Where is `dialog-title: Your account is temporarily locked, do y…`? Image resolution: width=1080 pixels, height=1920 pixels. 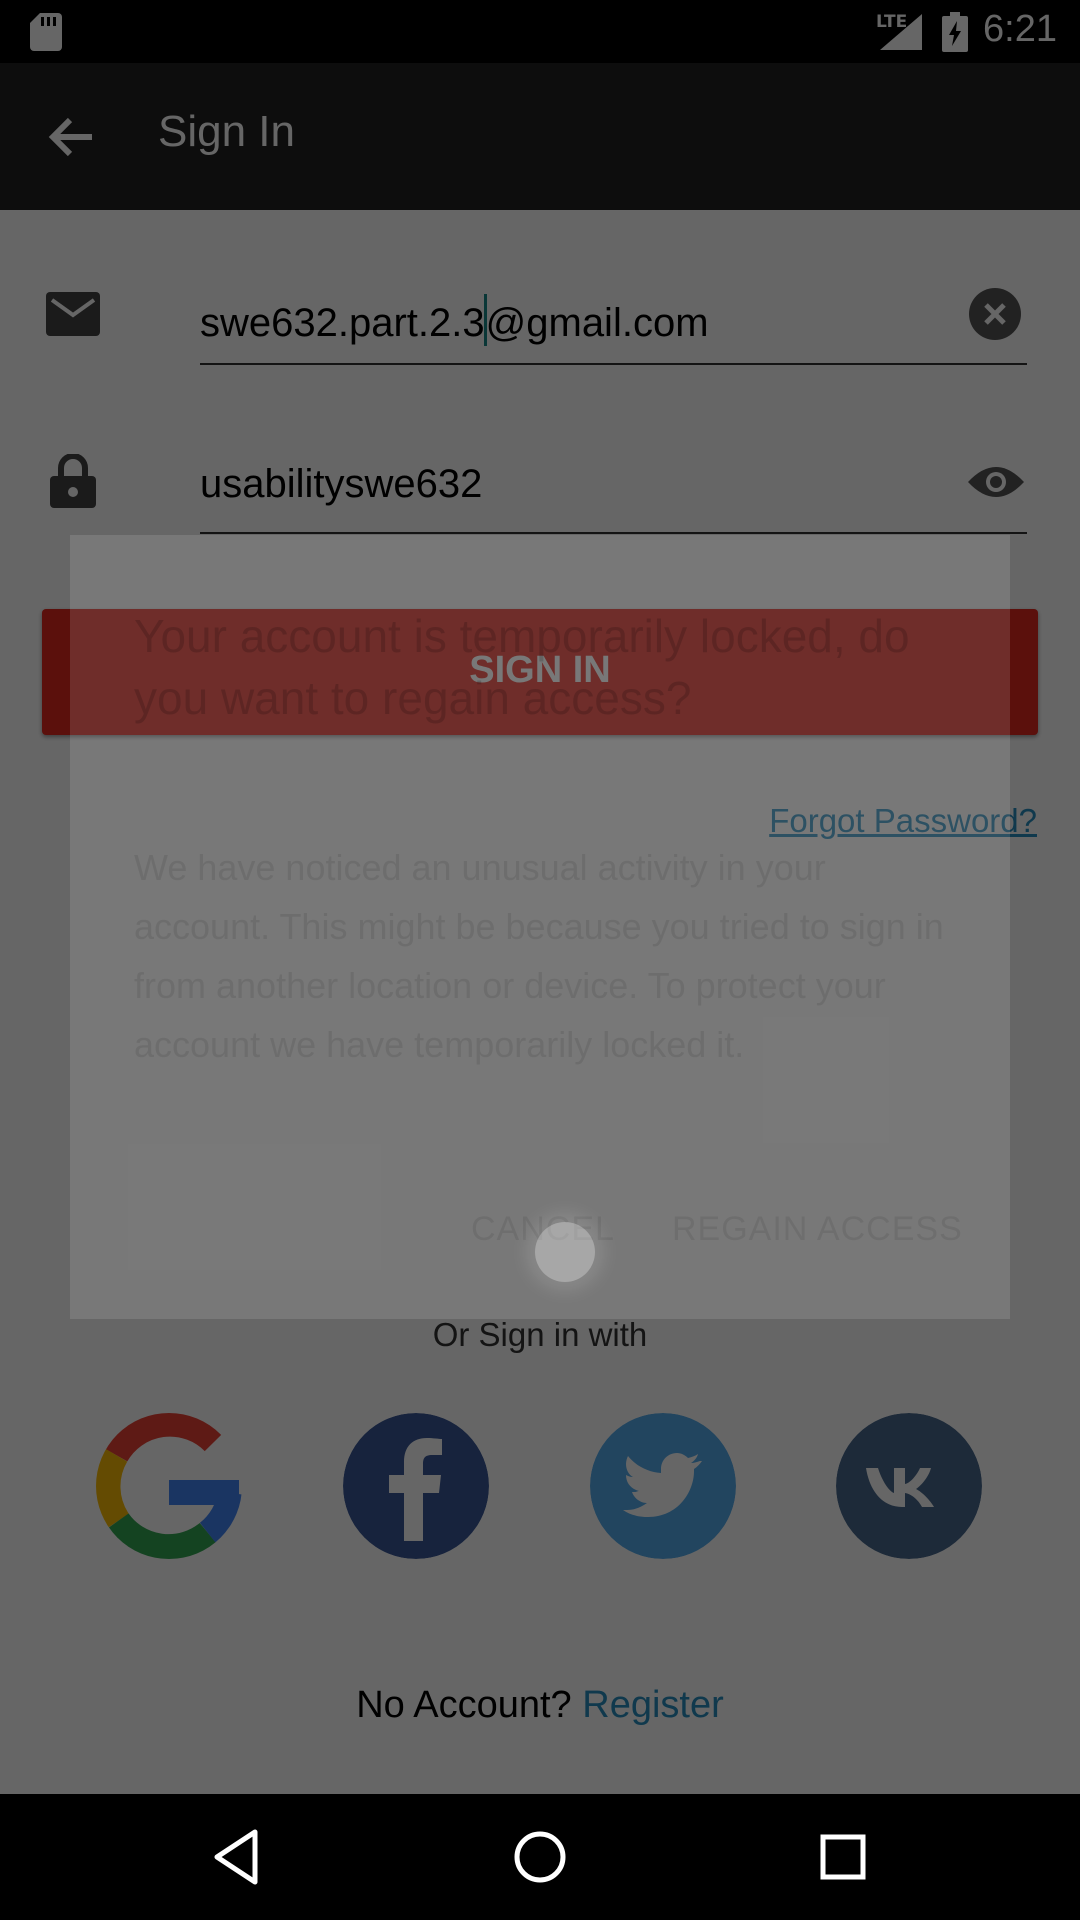 dialog-title: Your account is temporarily locked, do y… is located at coordinates (522, 667).